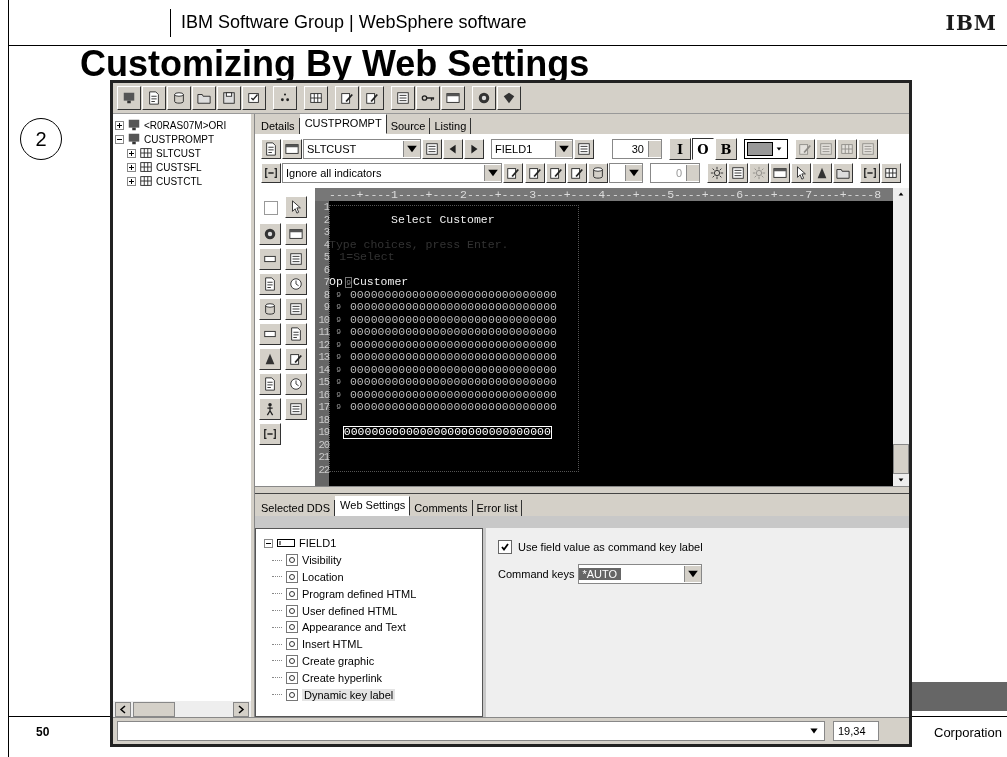 This screenshot has width=1007, height=757. I want to click on dropdown, so click(626, 173).